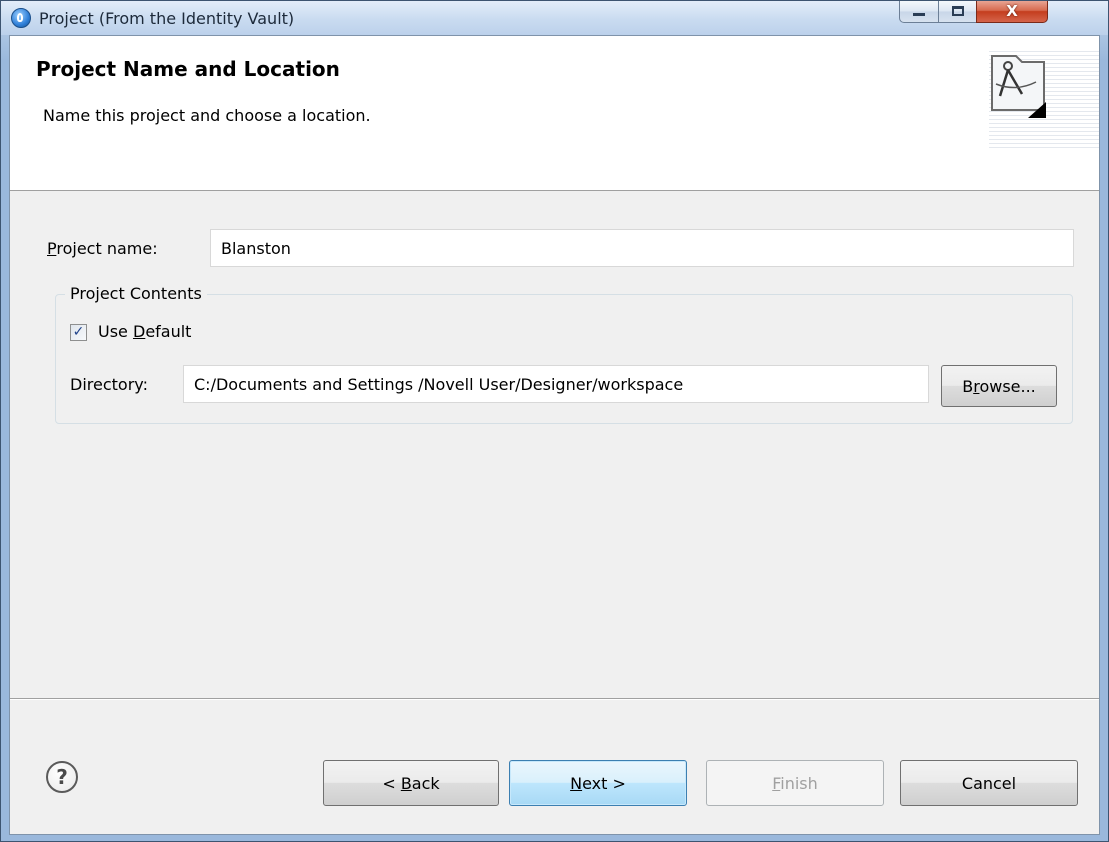 This screenshot has width=1109, height=842. What do you see at coordinates (1018, 86) in the screenshot?
I see `drafting-compass-icon` at bounding box center [1018, 86].